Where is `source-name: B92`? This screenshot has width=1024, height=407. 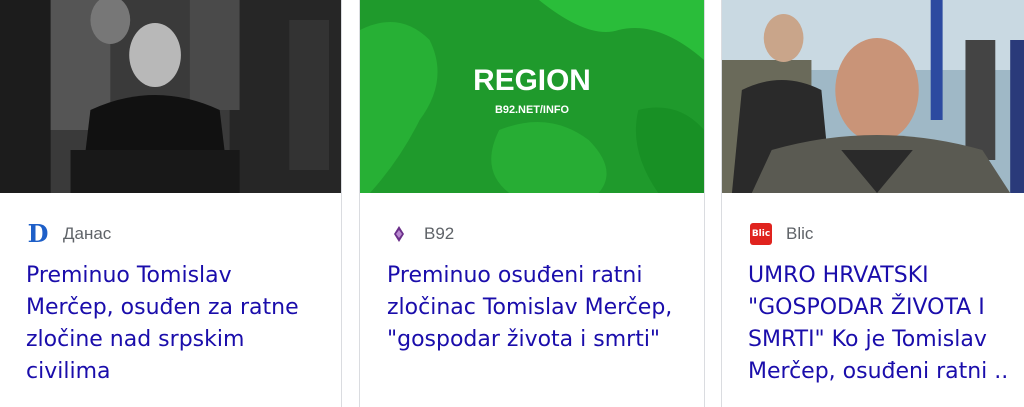
source-name: B92 is located at coordinates (439, 233).